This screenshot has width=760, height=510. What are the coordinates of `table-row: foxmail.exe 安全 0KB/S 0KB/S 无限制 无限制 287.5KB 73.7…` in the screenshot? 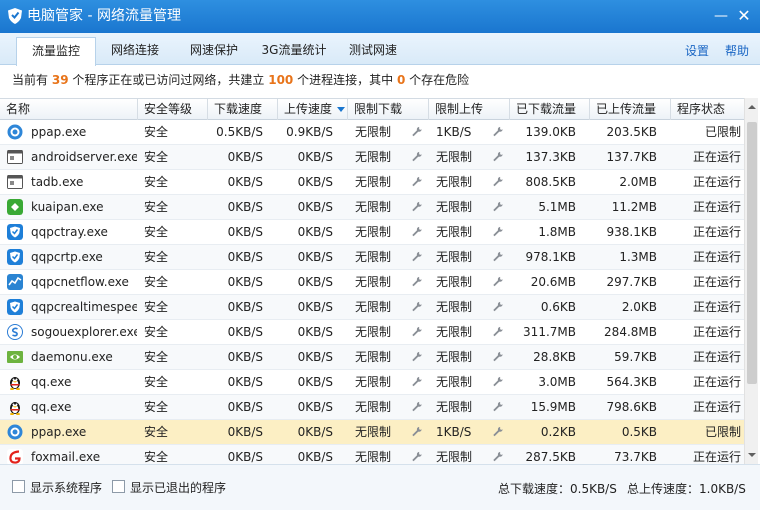 It's located at (372, 454).